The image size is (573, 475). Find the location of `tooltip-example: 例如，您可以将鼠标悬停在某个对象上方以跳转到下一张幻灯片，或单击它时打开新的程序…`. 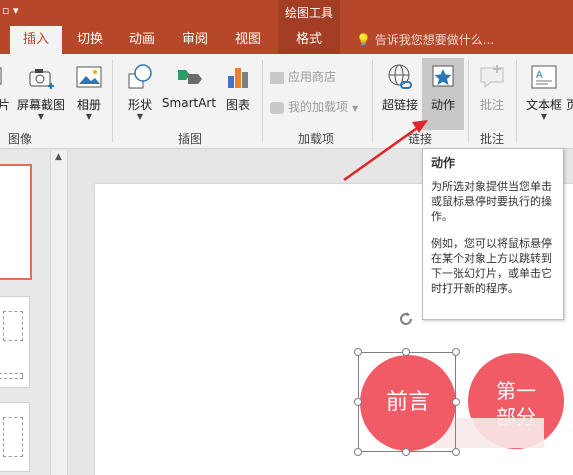

tooltip-example: 例如，您可以将鼠标悬停在某个对象上方以跳转到下一张幻灯片，或单击它时打开新的程序… is located at coordinates (491, 266).